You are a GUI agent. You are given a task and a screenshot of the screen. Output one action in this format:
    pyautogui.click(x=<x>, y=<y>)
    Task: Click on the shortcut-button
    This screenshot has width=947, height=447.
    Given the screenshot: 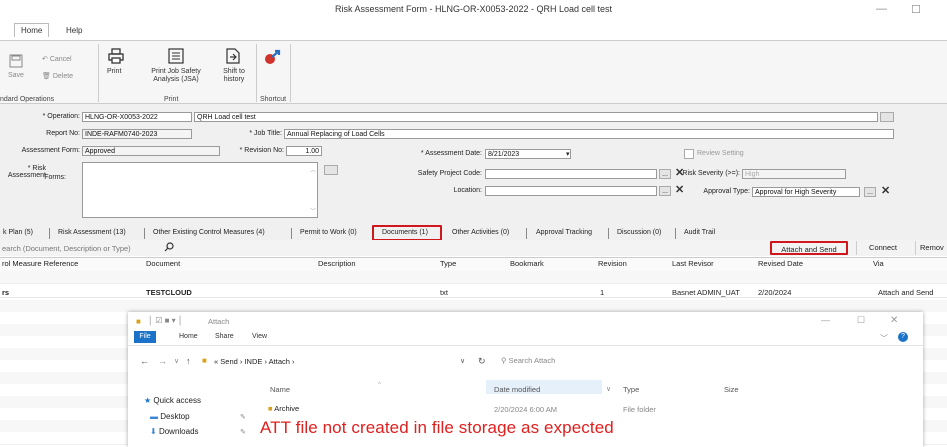 What is the action you would take?
    pyautogui.click(x=273, y=58)
    